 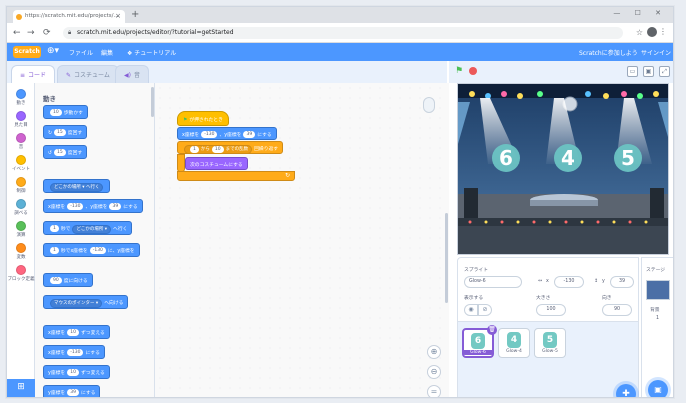 What do you see at coordinates (459, 71) in the screenshot?
I see `green-flag-button: ⚑` at bounding box center [459, 71].